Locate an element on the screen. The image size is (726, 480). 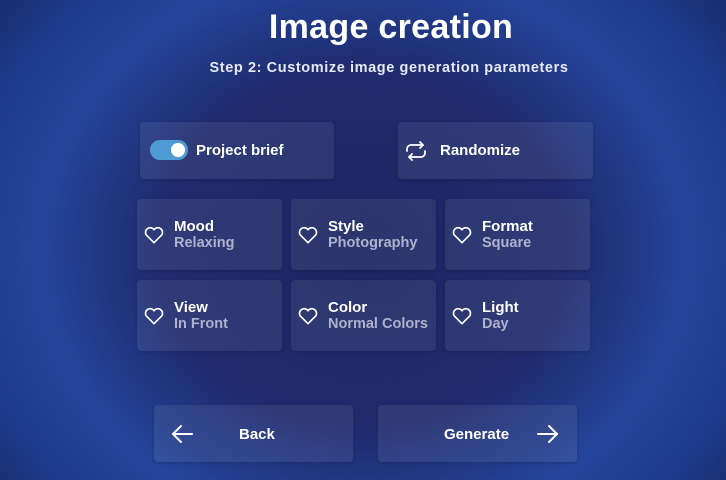
param-mood: Mood Relaxing is located at coordinates (209, 234).